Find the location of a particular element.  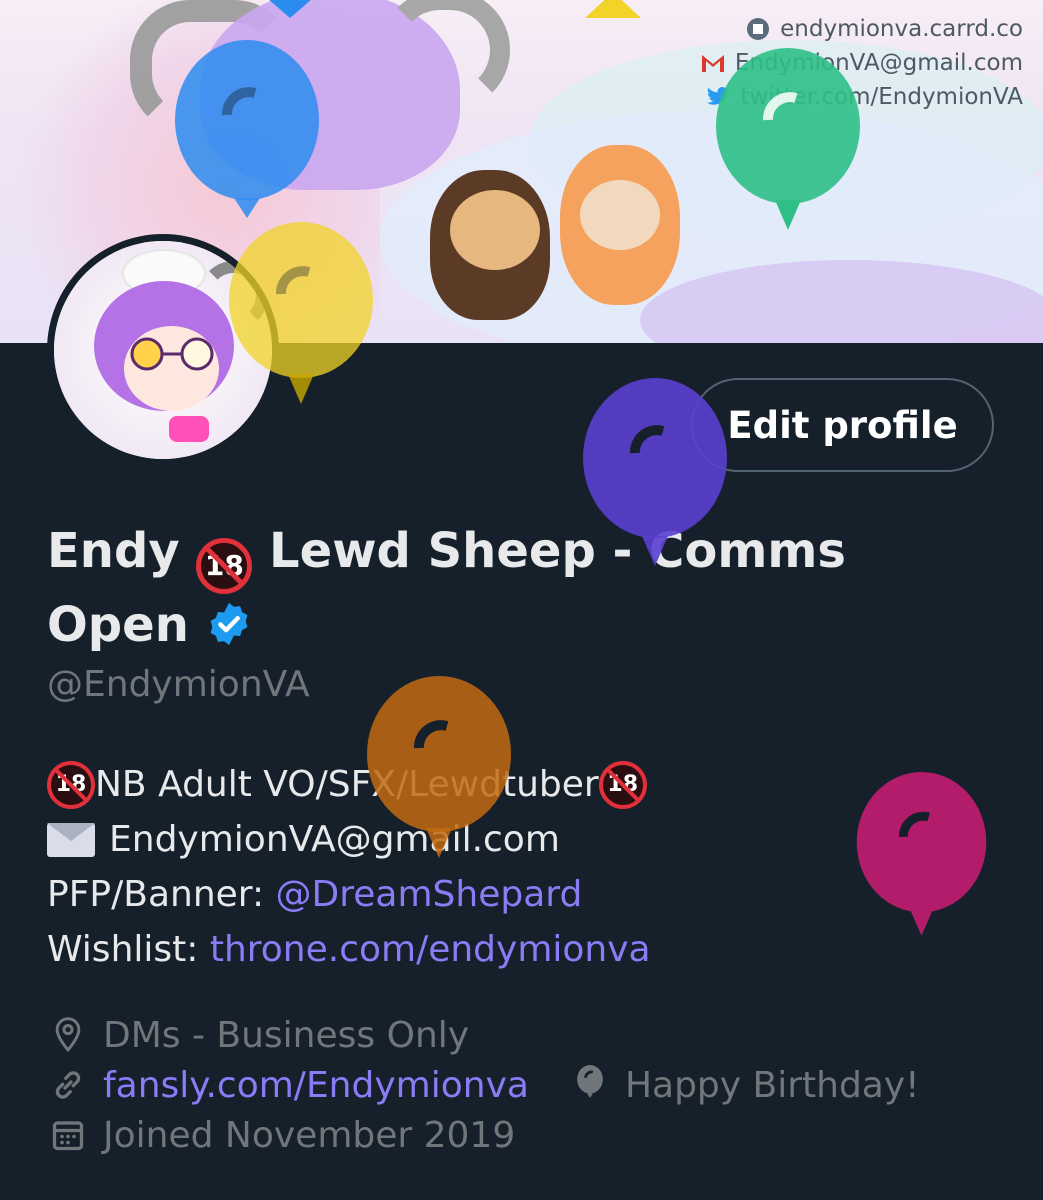

user-handle: @EndymionVA is located at coordinates (178, 684).